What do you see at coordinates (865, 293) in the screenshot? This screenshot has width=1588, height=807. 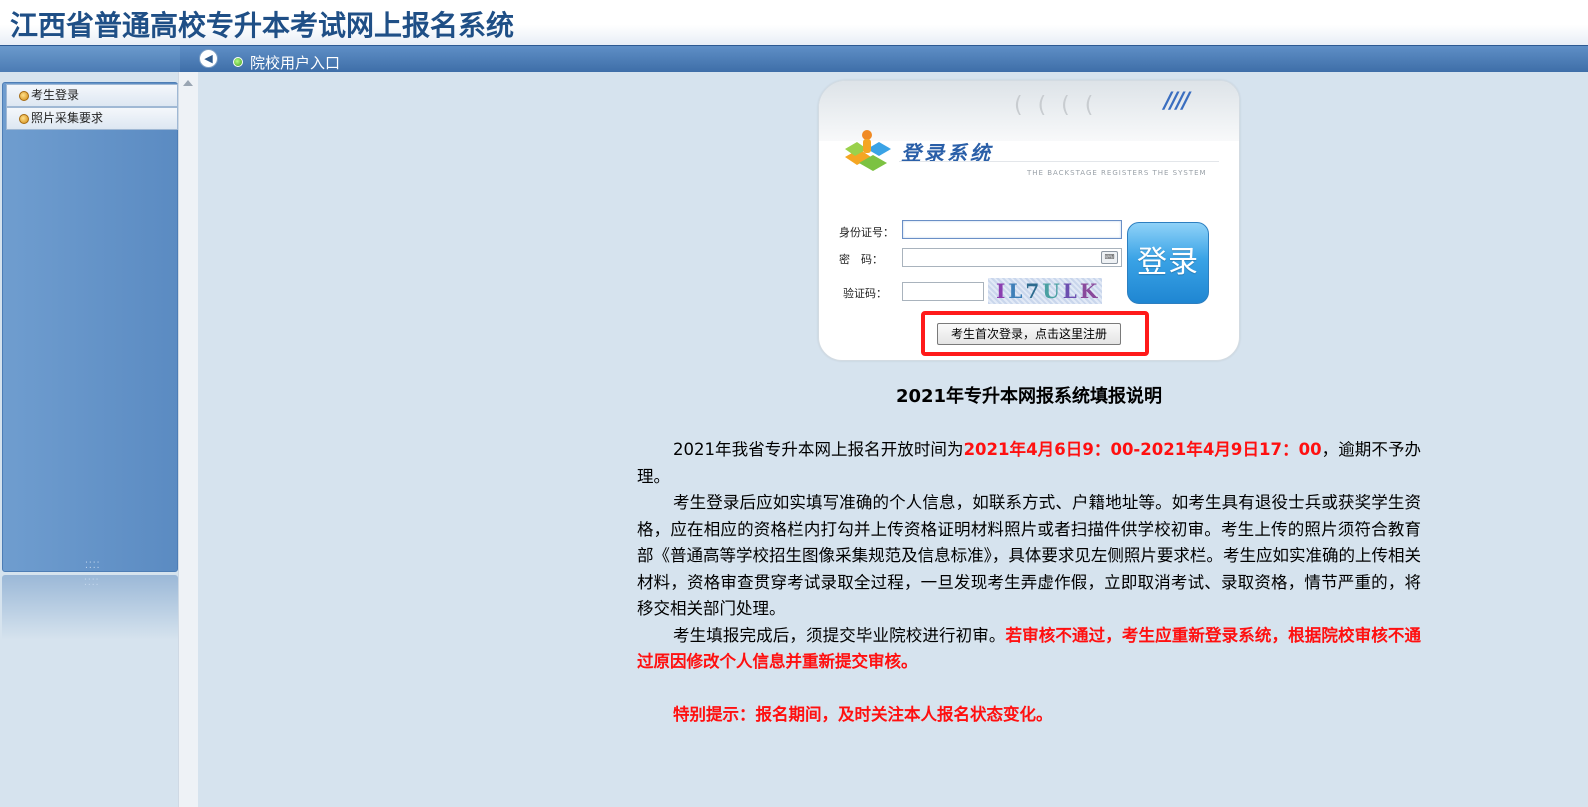 I see `captcha-label: 验证码：` at bounding box center [865, 293].